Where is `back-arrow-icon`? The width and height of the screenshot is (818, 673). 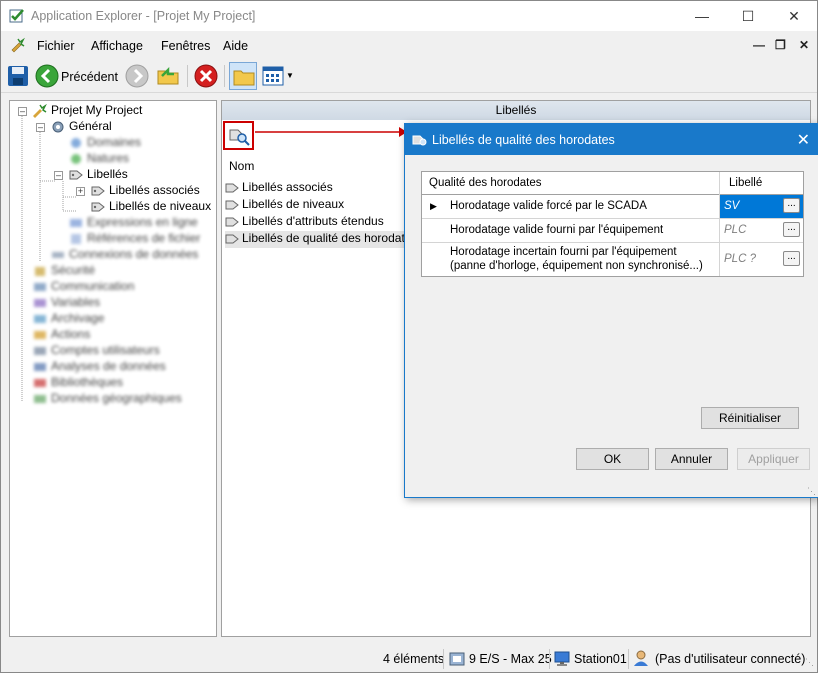
back-arrow-icon is located at coordinates (47, 76).